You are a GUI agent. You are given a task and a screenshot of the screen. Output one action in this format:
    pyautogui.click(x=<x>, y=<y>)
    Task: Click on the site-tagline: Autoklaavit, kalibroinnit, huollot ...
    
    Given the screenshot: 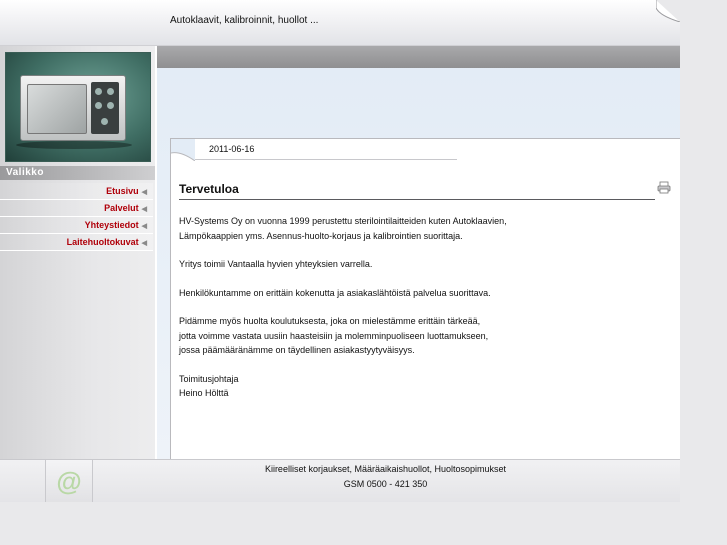 What is the action you would take?
    pyautogui.click(x=244, y=20)
    